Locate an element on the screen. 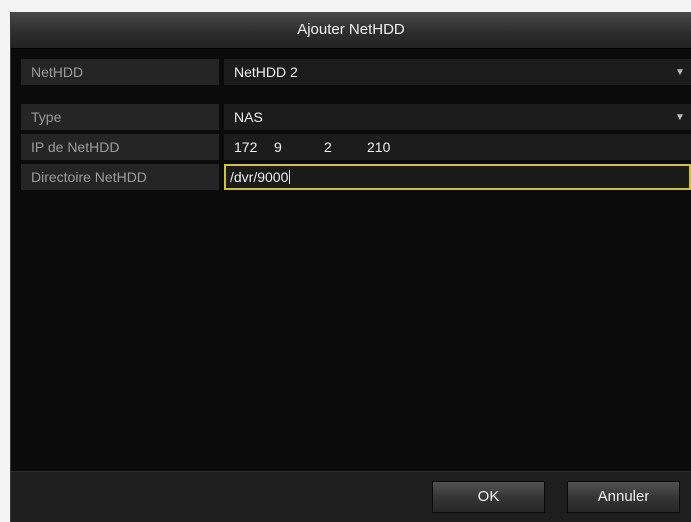 Image resolution: width=691 pixels, height=522 pixels. ok-button: OK is located at coordinates (488, 497).